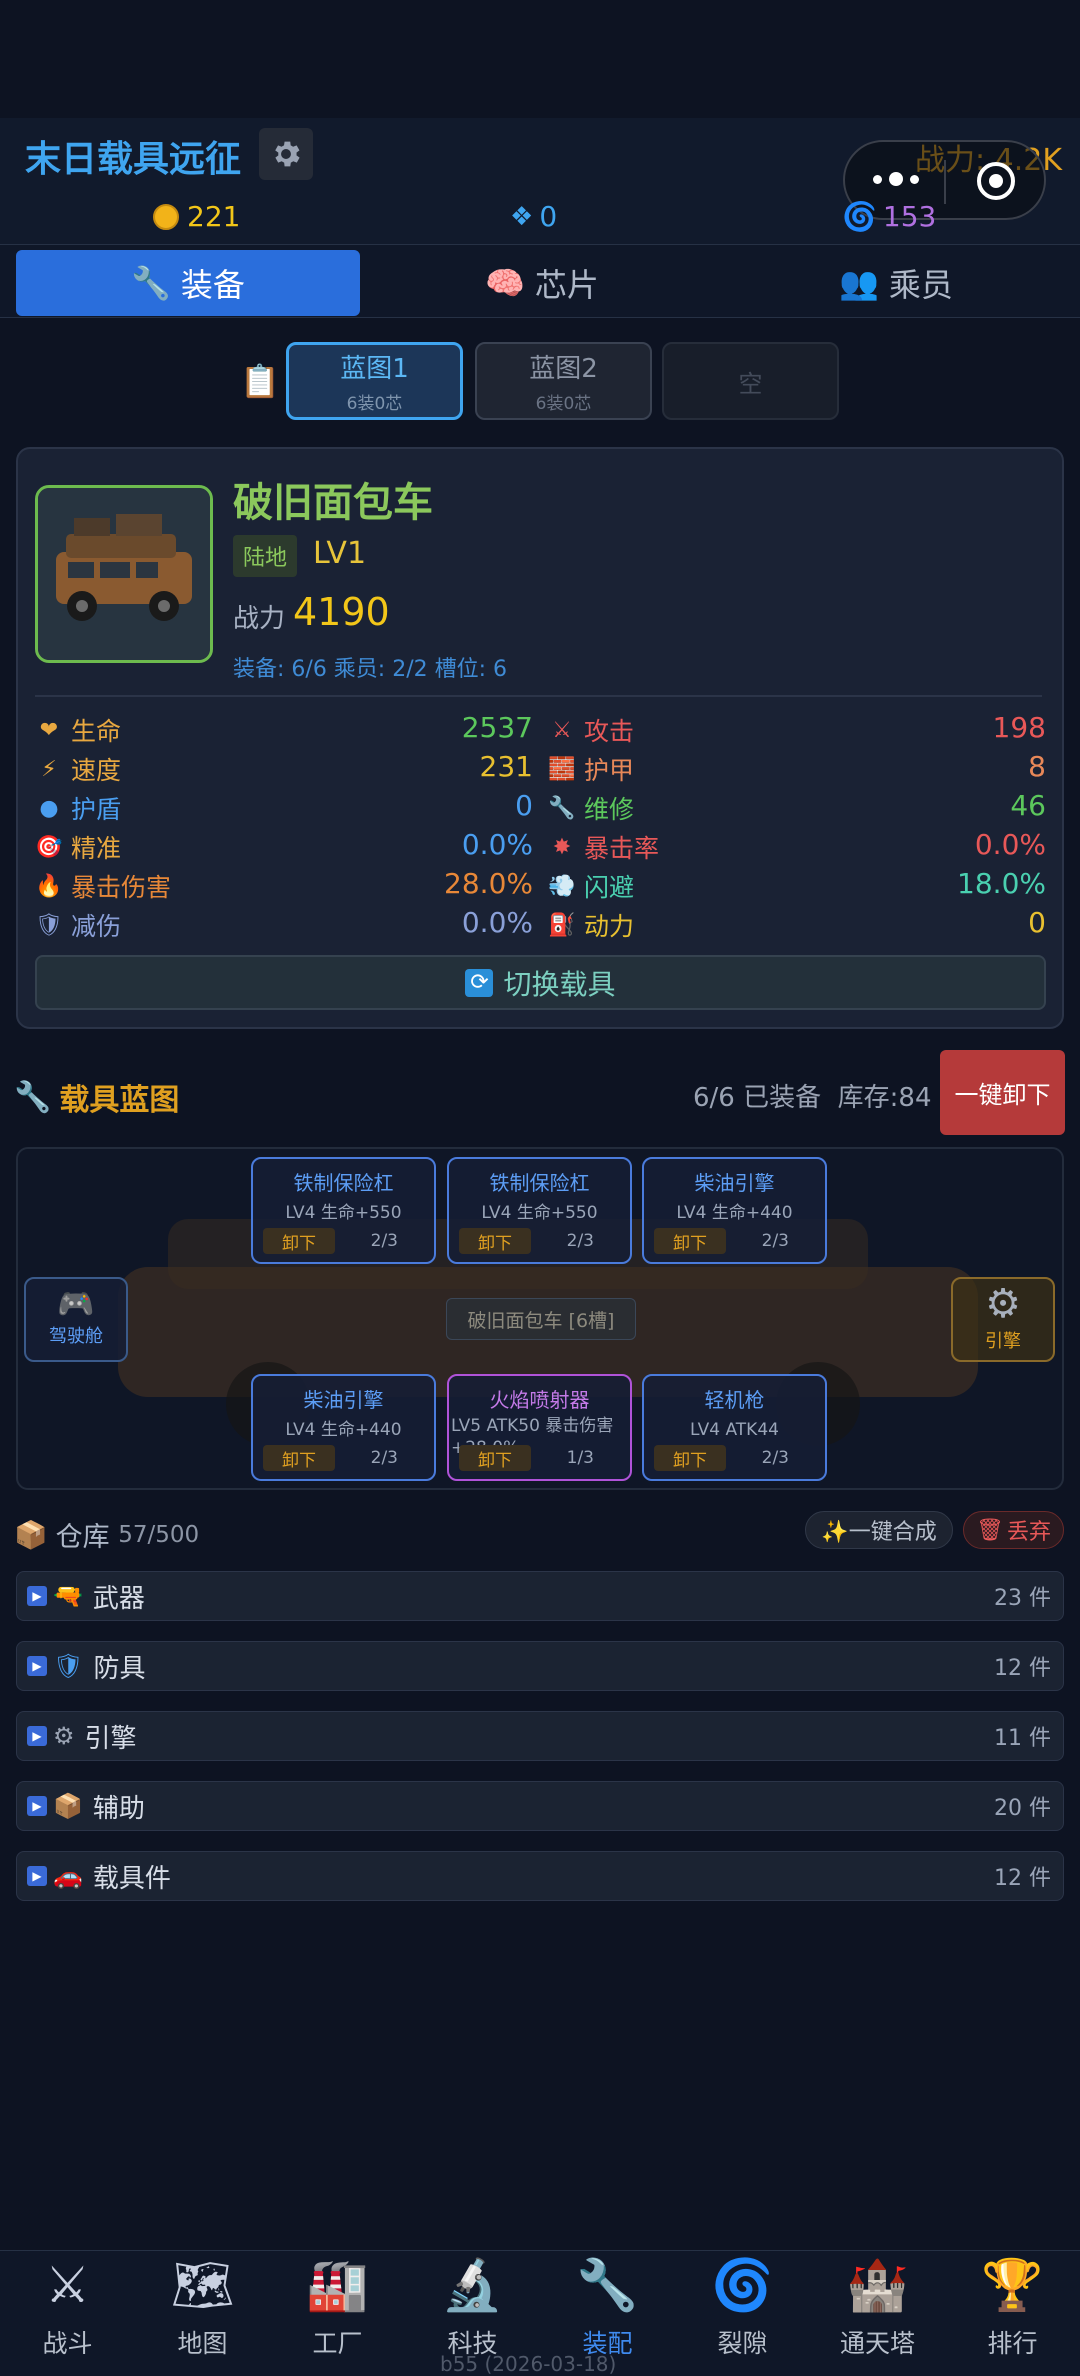 The width and height of the screenshot is (1080, 2376). I want to click on stat-value: 0.0%, so click(497, 922).